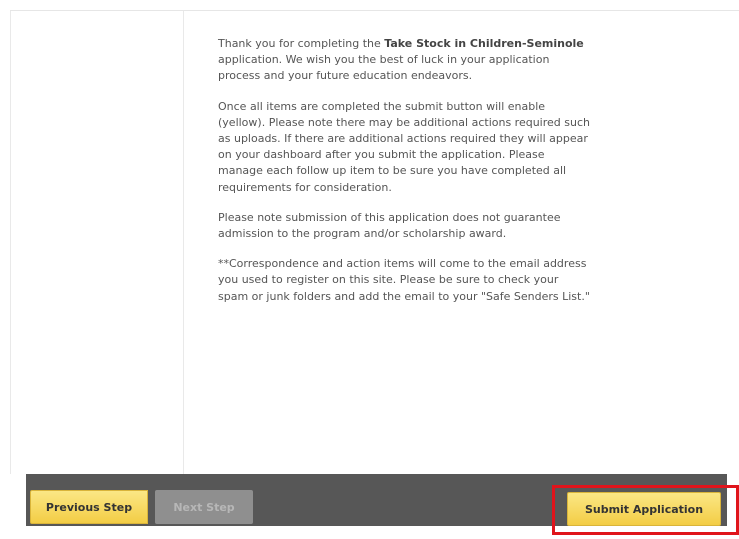  I want to click on next-step-button: Next Step, so click(204, 507).